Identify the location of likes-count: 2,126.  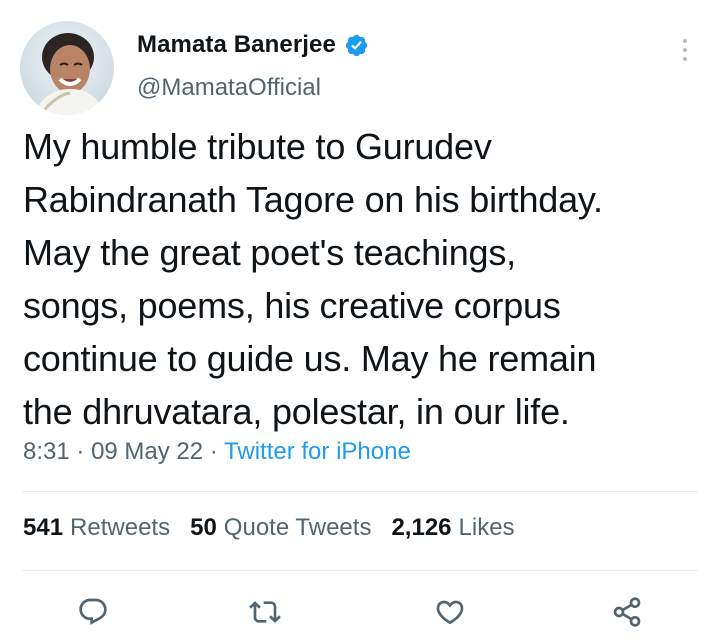
(421, 527).